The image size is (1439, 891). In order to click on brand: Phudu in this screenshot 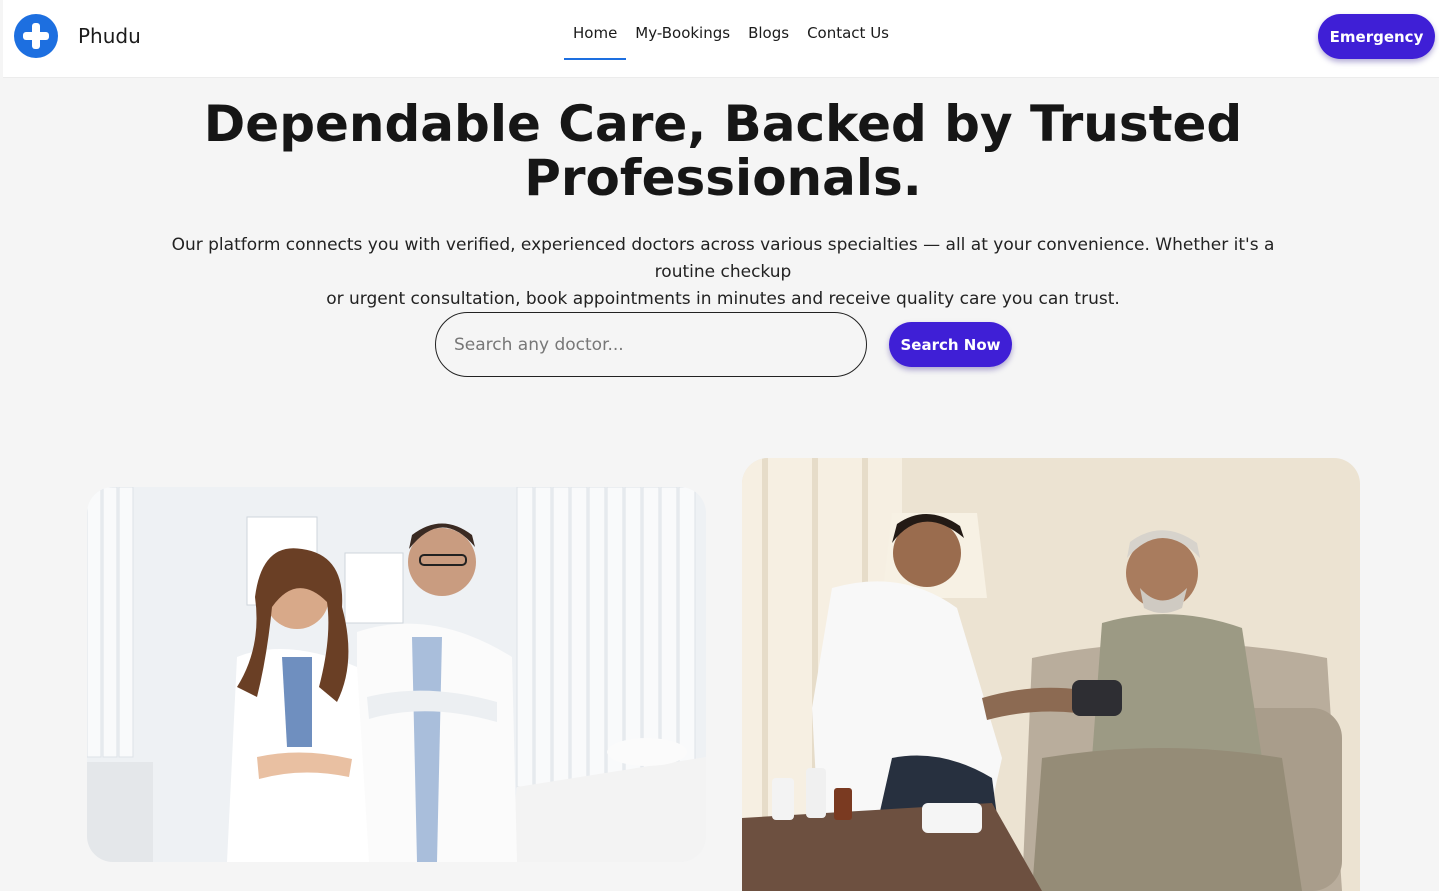, I will do `click(77, 36)`.